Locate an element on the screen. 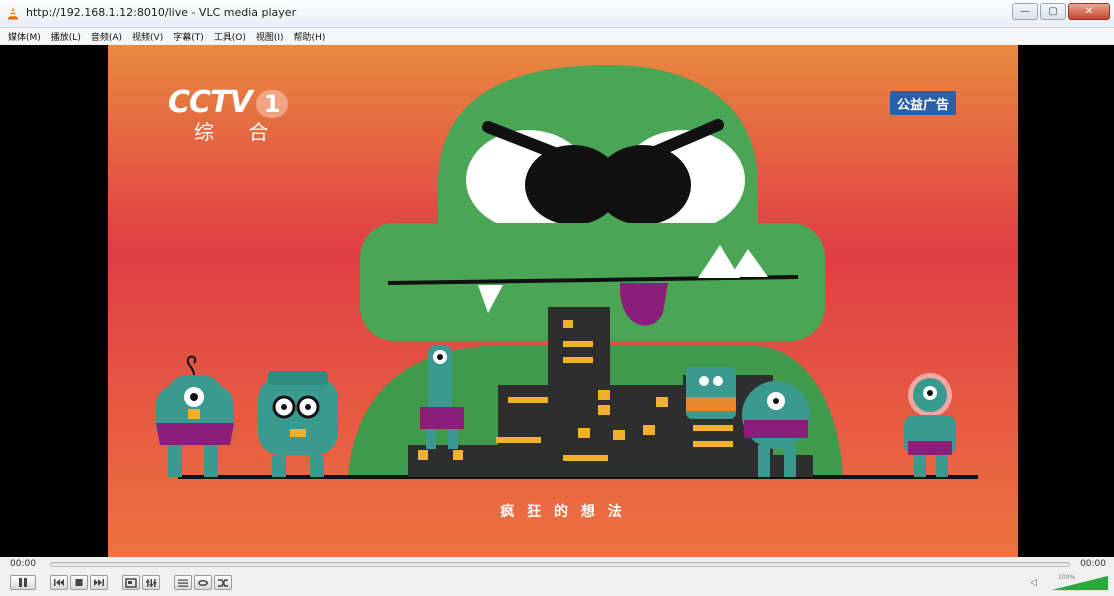 The image size is (1114, 596). psa-badge: 公益广告 is located at coordinates (923, 103).